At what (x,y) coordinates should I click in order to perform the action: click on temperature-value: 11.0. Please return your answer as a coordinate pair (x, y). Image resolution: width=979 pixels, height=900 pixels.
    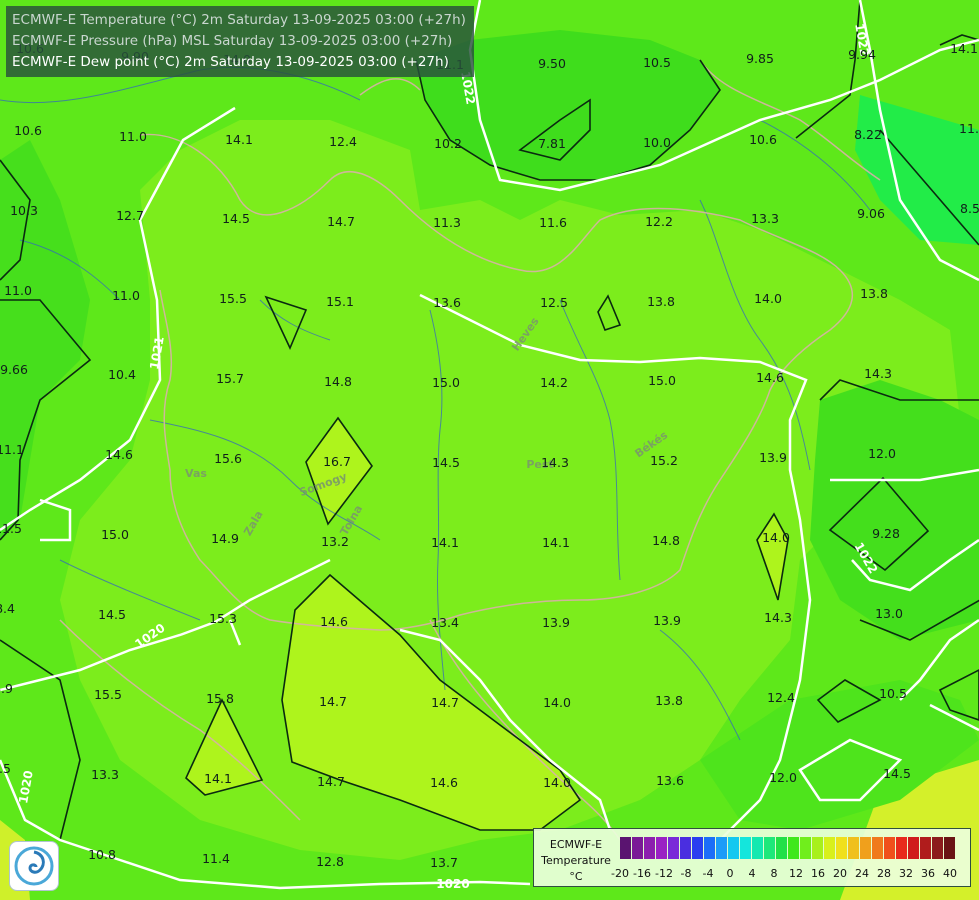
    Looking at the image, I should click on (126, 295).